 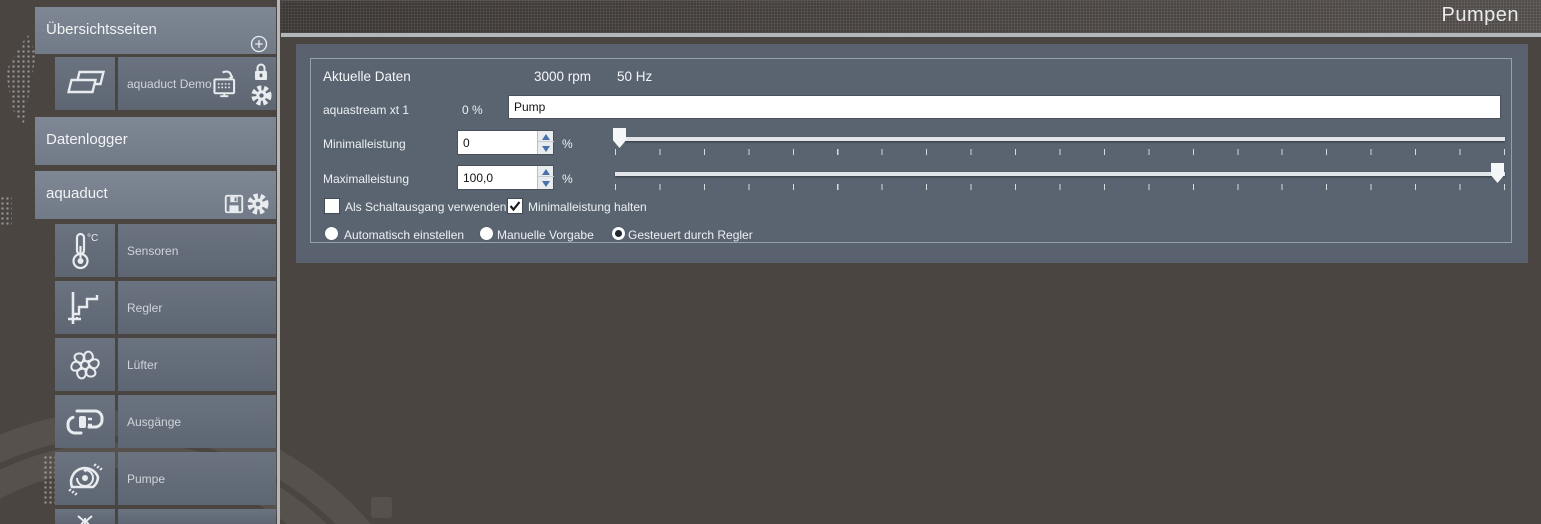 What do you see at coordinates (425, 207) in the screenshot?
I see `switch-output-checkbox-label: Als Schaltausgang verwenden` at bounding box center [425, 207].